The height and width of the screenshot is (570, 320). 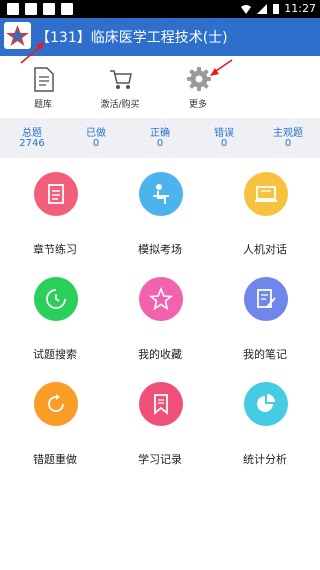 What do you see at coordinates (265, 432) in the screenshot?
I see `grid-item-statistics: 统计分析` at bounding box center [265, 432].